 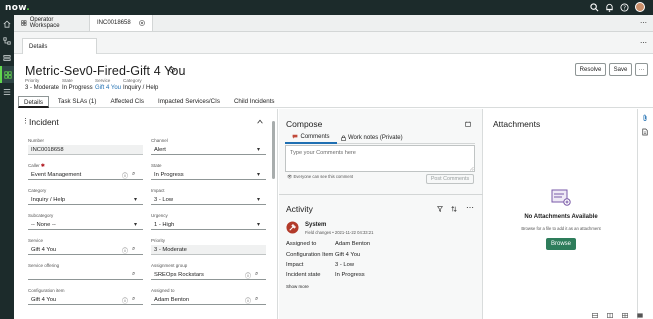 I want to click on tab-task-slas: Task SLAs (1), so click(x=77, y=102).